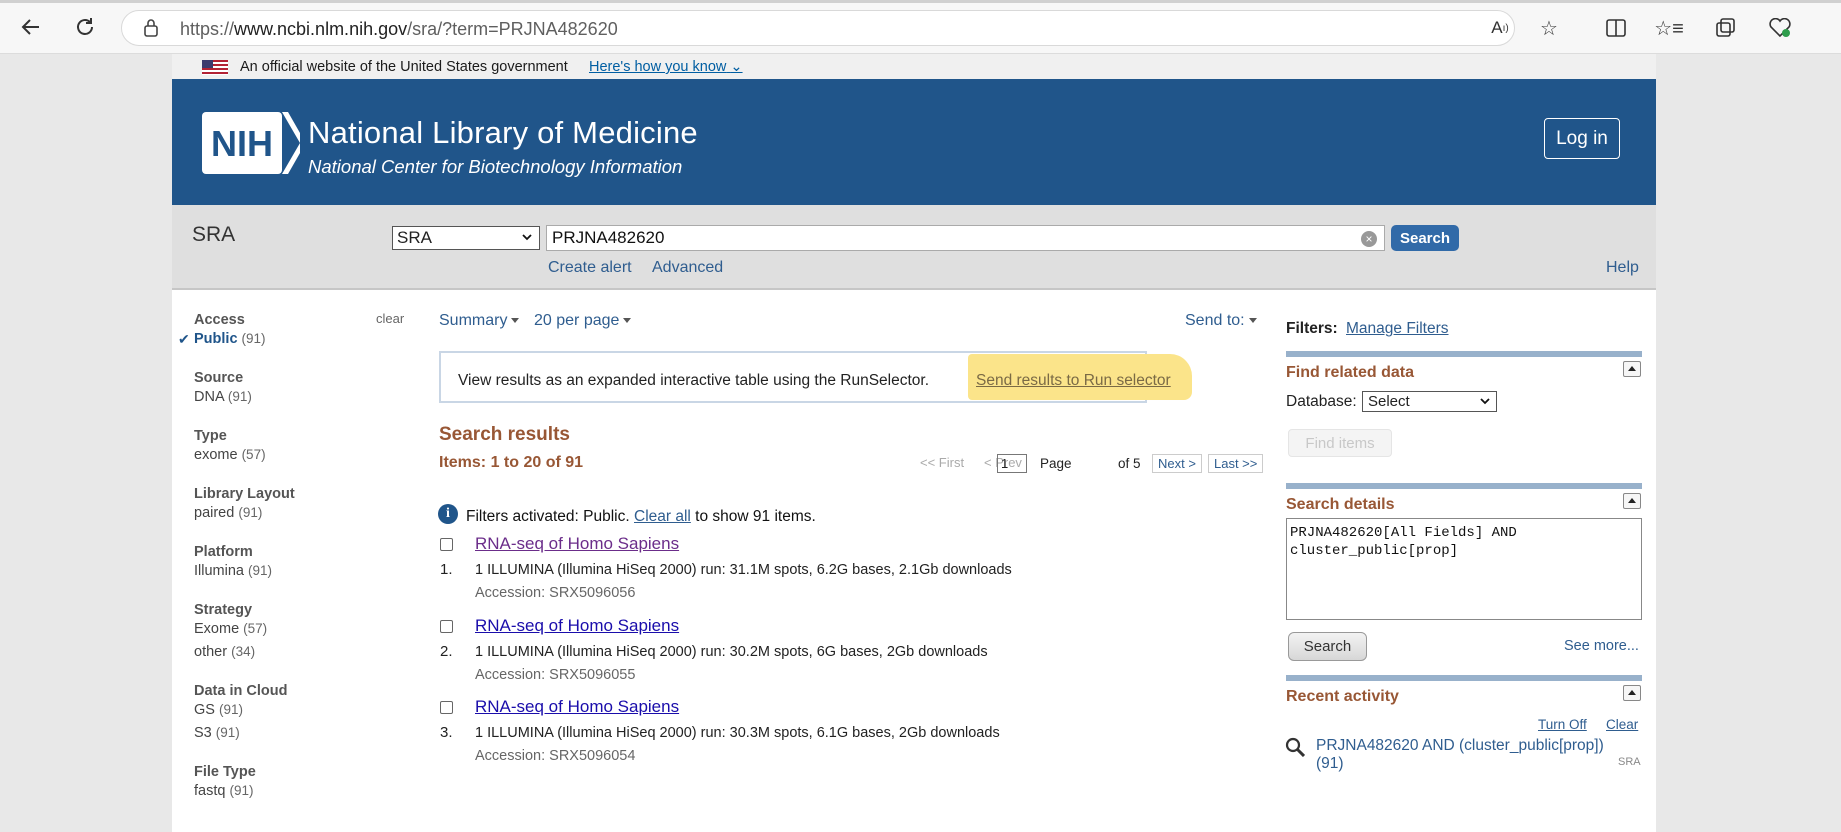 The image size is (1841, 832). I want to click on filter-item-other: other (34), so click(224, 652).